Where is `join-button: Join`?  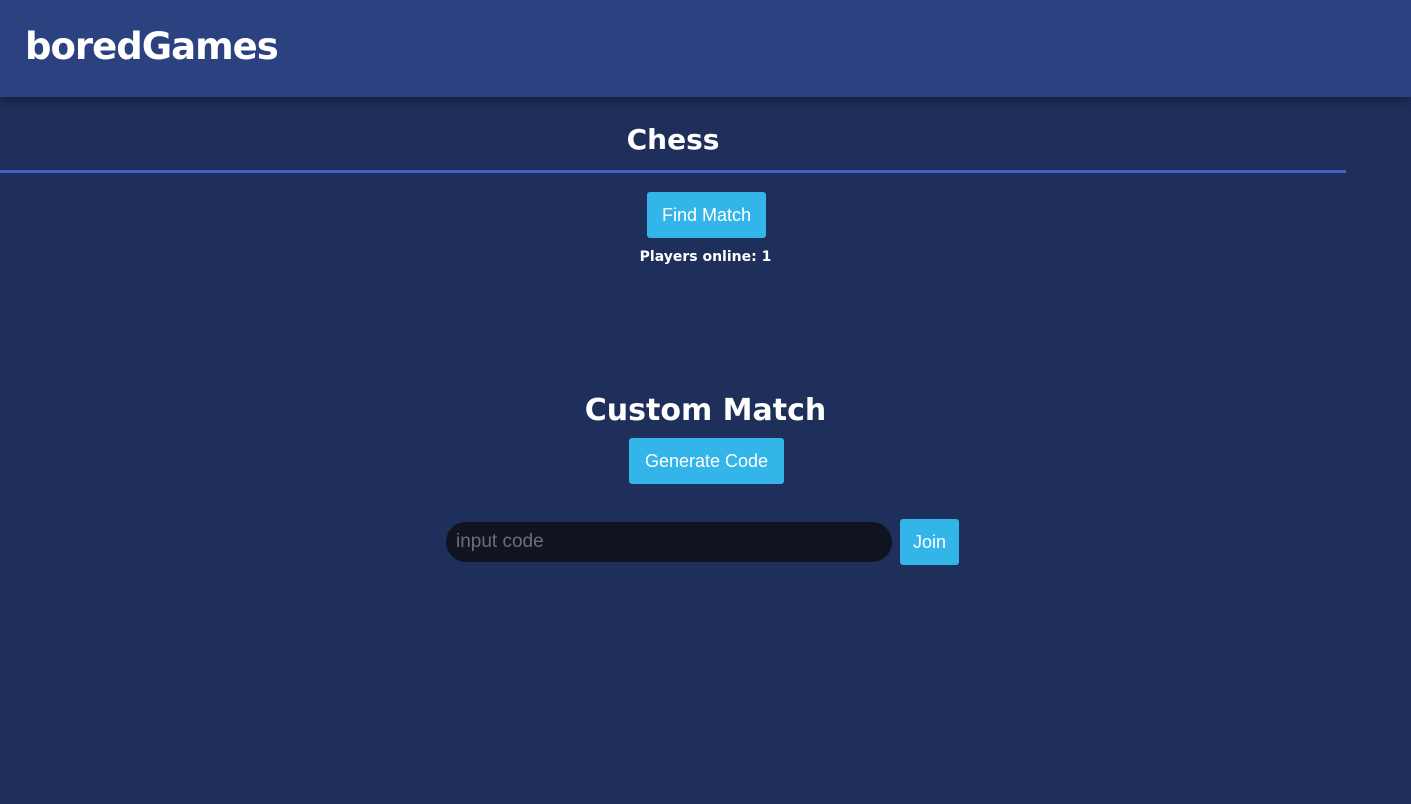
join-button: Join is located at coordinates (929, 542).